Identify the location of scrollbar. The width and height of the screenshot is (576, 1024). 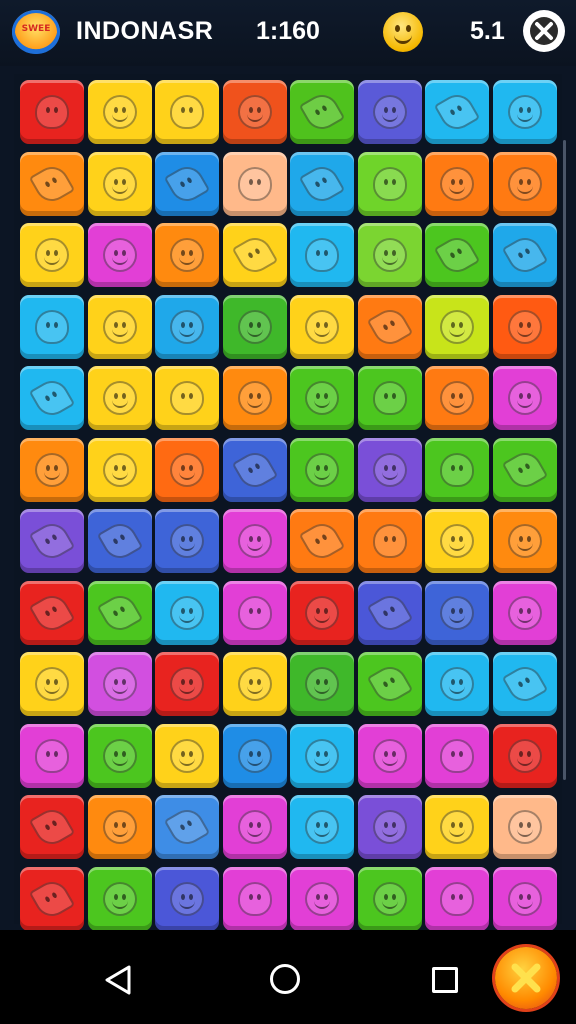
(564, 460).